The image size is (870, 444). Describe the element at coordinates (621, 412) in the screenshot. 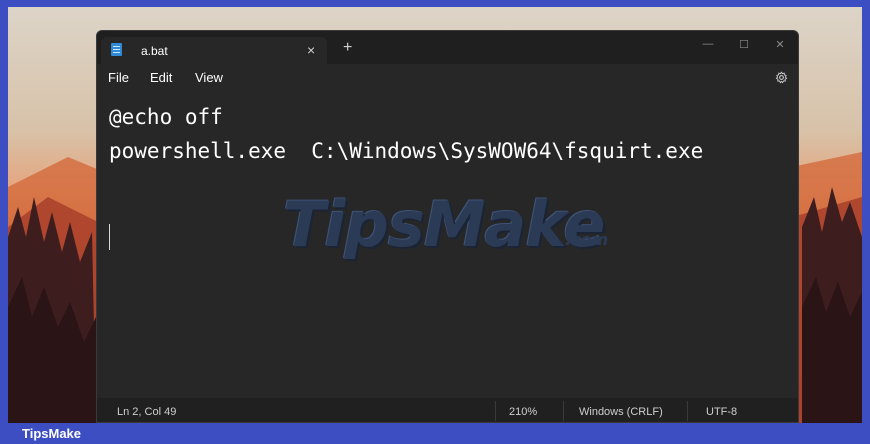

I see `line-ending: Windows (CRLF)` at that location.